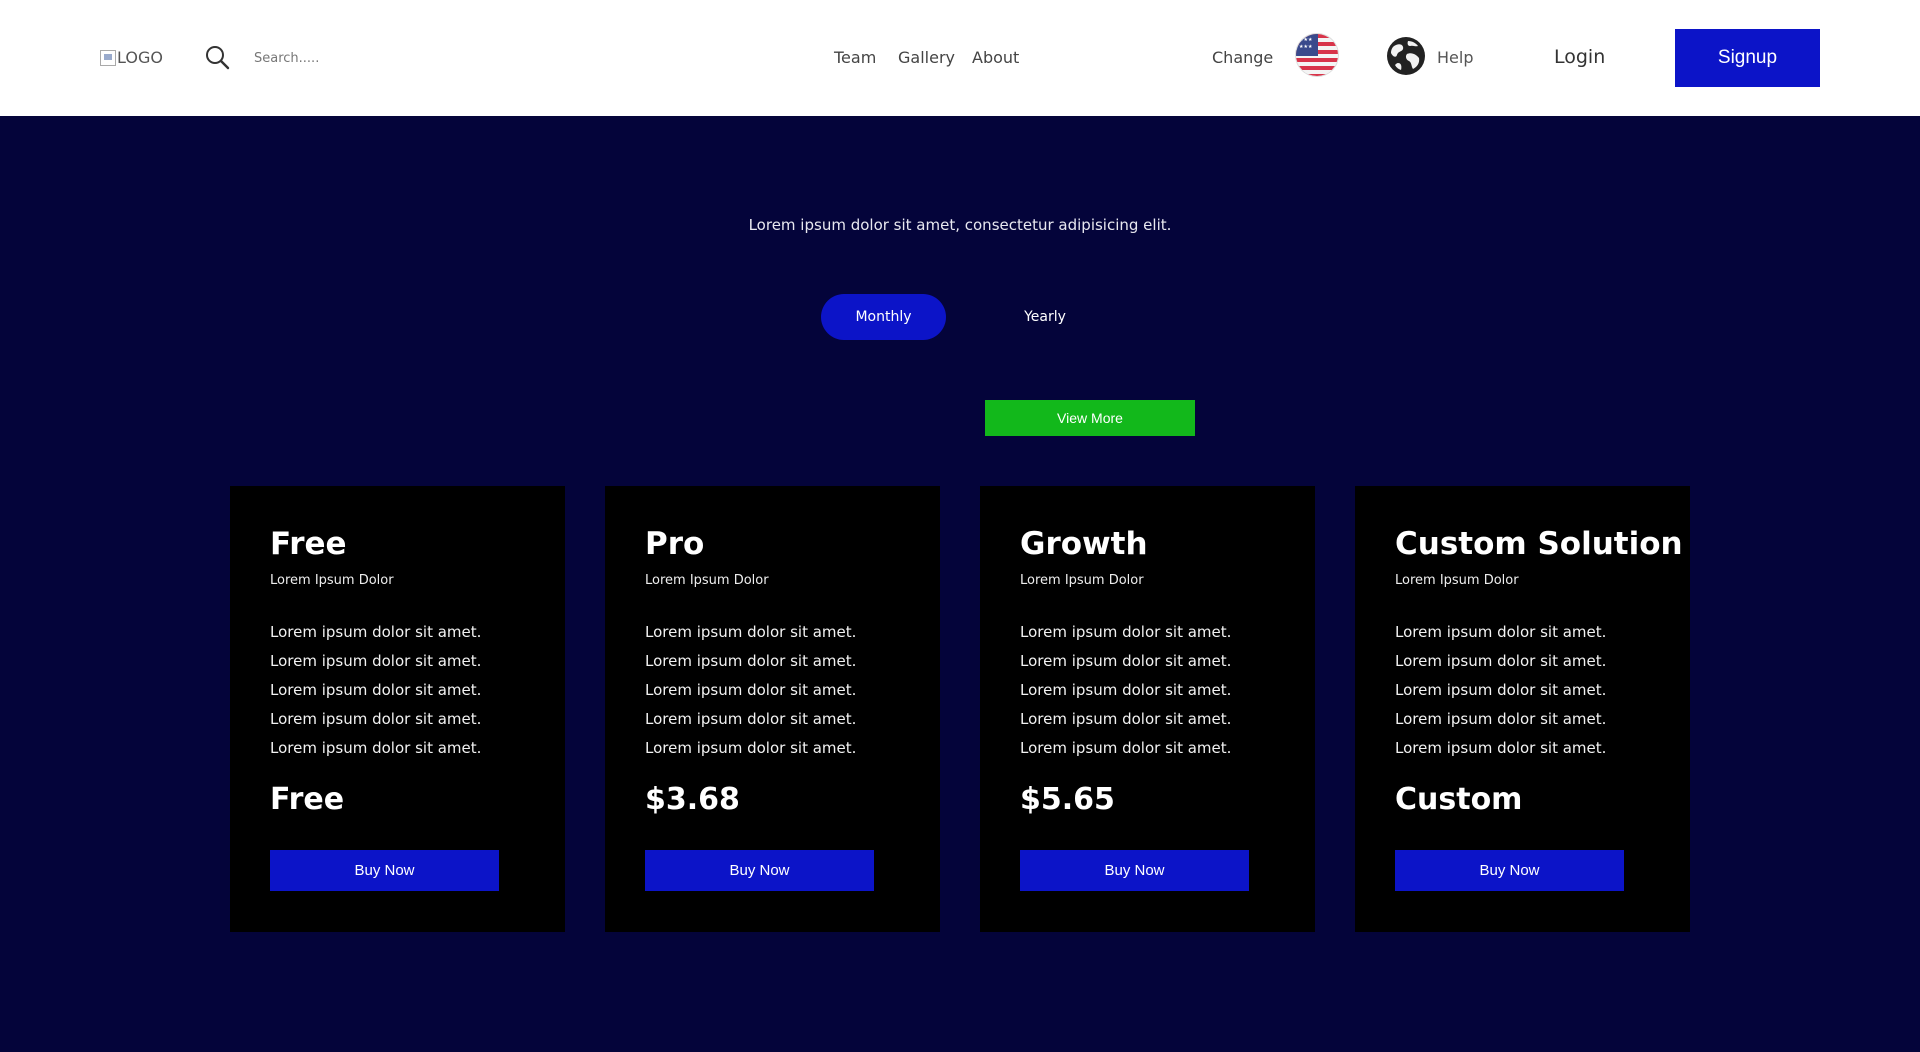 This screenshot has width=1920, height=1052. What do you see at coordinates (855, 57) in the screenshot?
I see `nav-link-team: Team` at bounding box center [855, 57].